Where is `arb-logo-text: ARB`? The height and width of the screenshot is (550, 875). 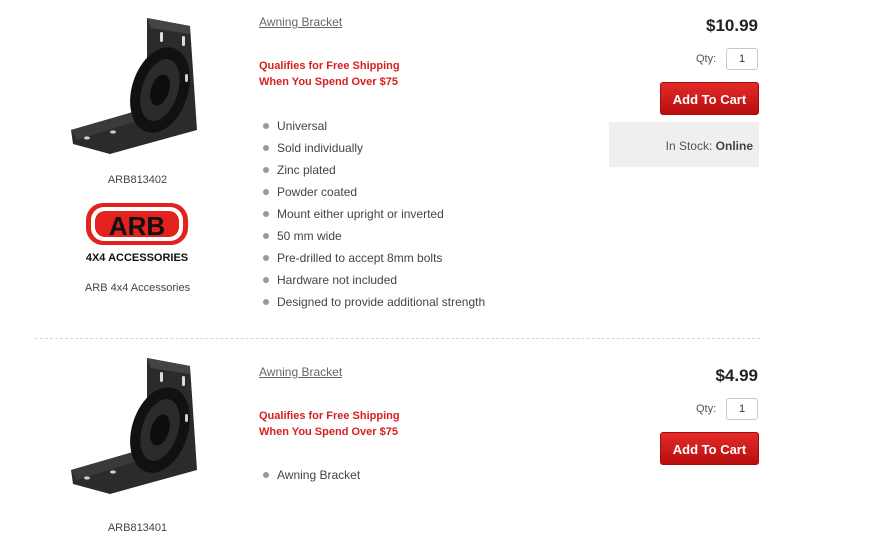
arb-logo-text: ARB is located at coordinates (137, 226).